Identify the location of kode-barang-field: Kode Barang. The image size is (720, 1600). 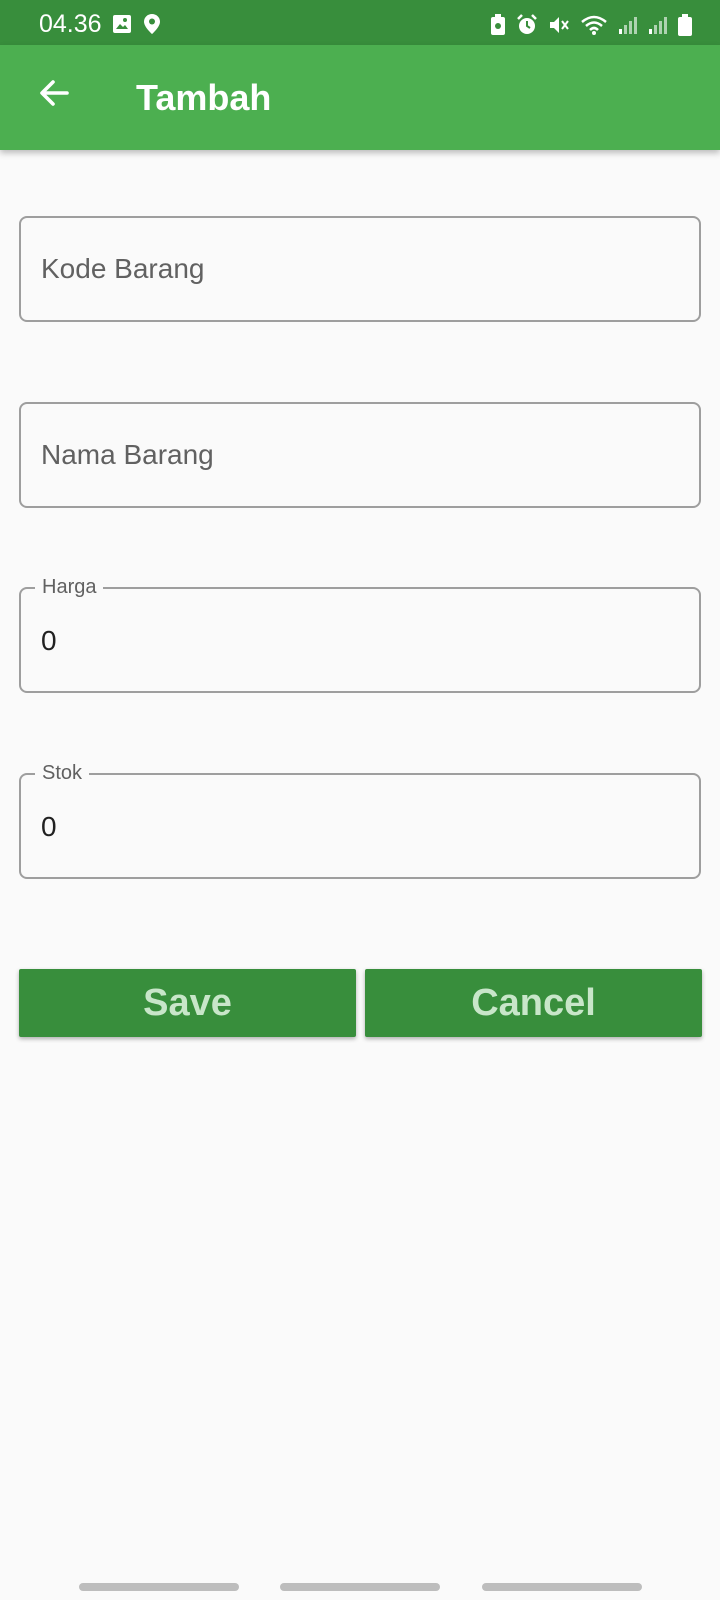
(360, 269).